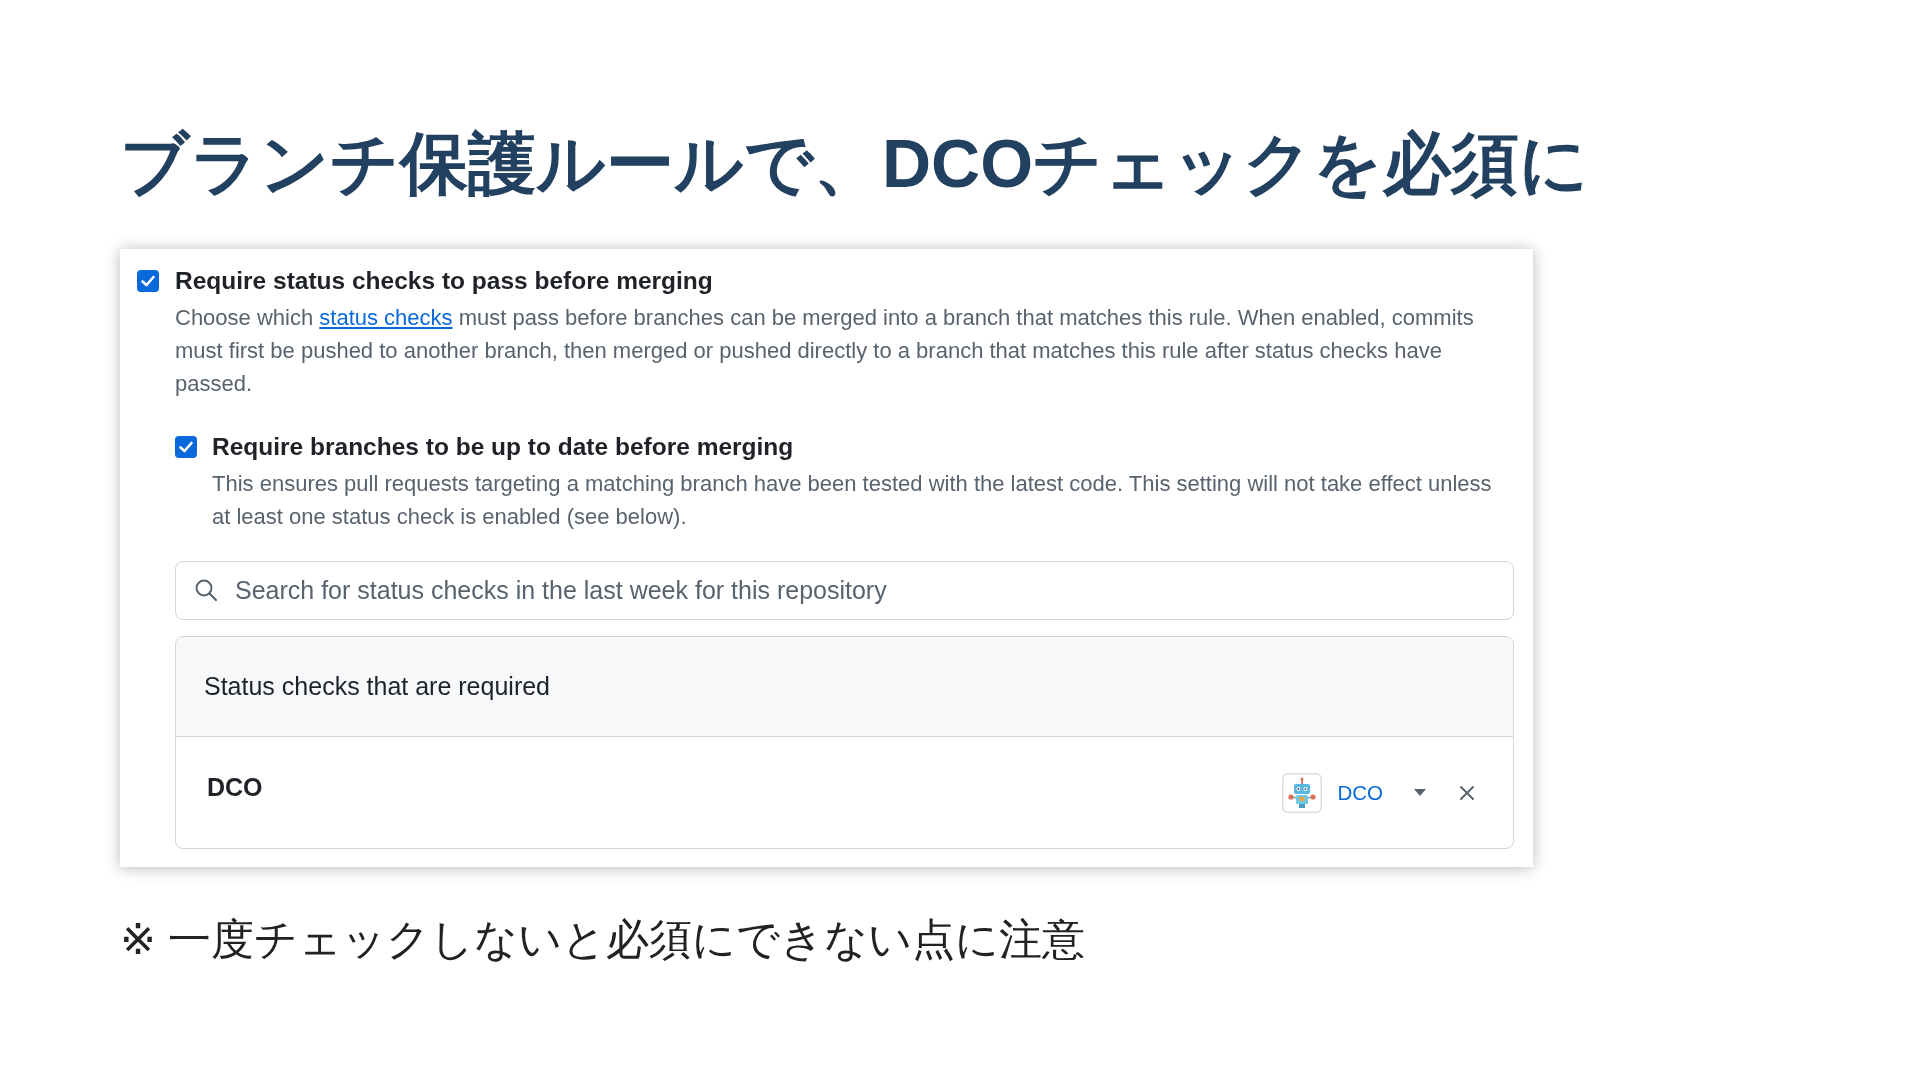 The image size is (1920, 1080). What do you see at coordinates (852, 500) in the screenshot?
I see `setting-description: This ensures pull requests targeting a matching branch have been tested with the latest code. This setting will not take effect unless at least one status check is enabled (see below).` at bounding box center [852, 500].